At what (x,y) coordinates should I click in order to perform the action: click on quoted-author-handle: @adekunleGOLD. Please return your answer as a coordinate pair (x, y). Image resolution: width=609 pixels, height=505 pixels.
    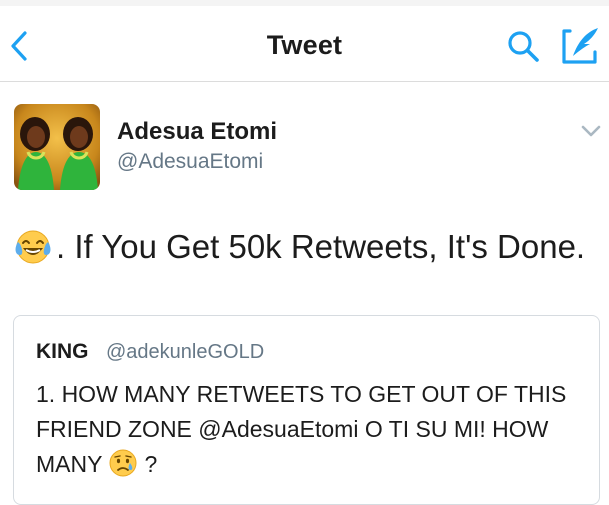
    Looking at the image, I should click on (185, 352).